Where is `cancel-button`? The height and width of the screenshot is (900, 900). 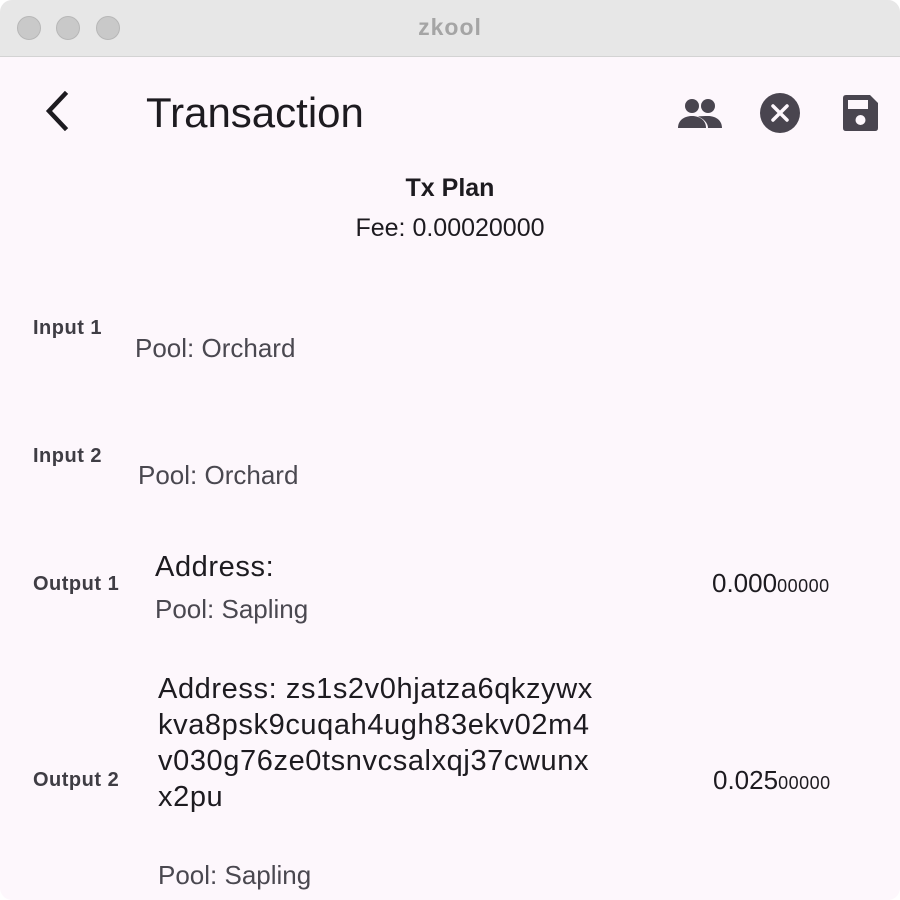
cancel-button is located at coordinates (780, 113).